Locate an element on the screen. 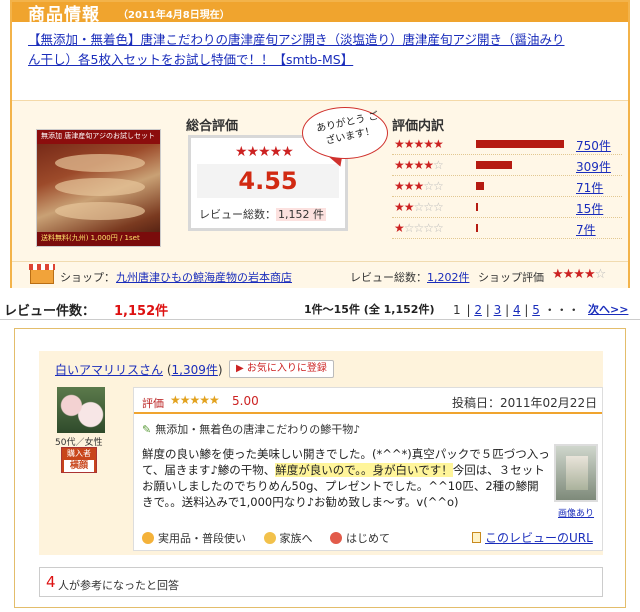 The height and width of the screenshot is (612, 640). breakdown-count-link: 750件 is located at coordinates (593, 145).